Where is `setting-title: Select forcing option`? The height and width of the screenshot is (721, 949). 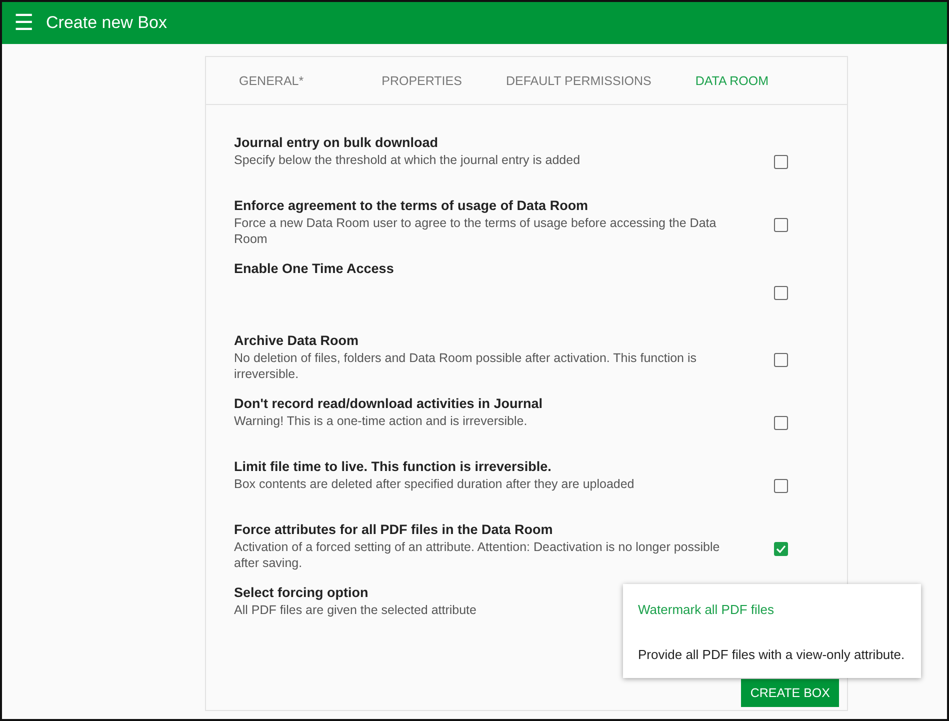
setting-title: Select forcing option is located at coordinates (301, 592).